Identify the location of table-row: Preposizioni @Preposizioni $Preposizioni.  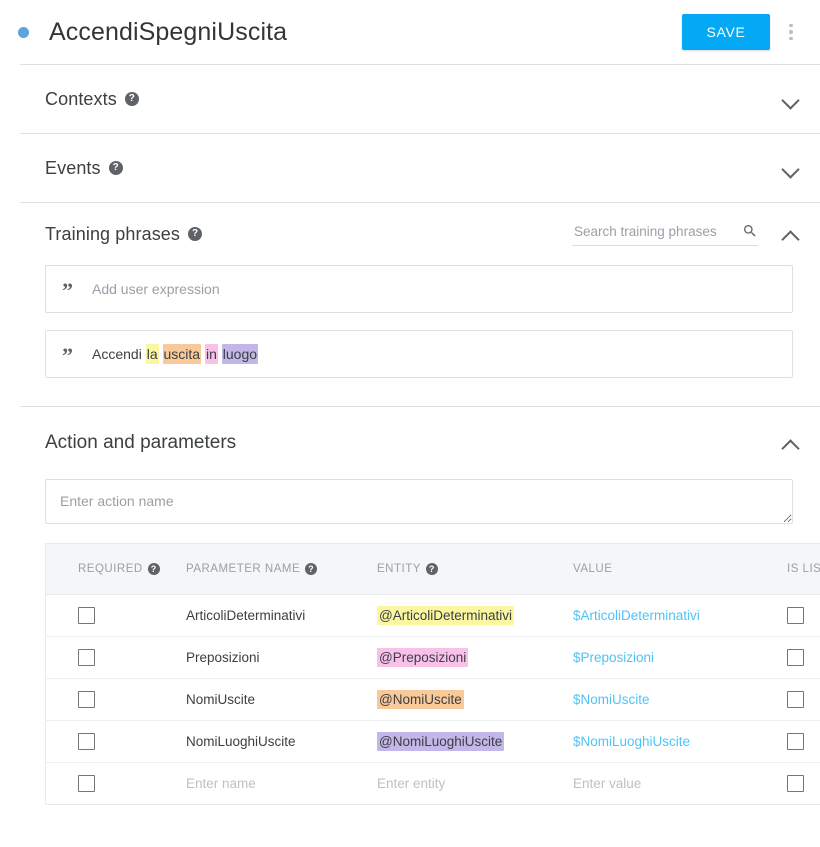
(432, 657).